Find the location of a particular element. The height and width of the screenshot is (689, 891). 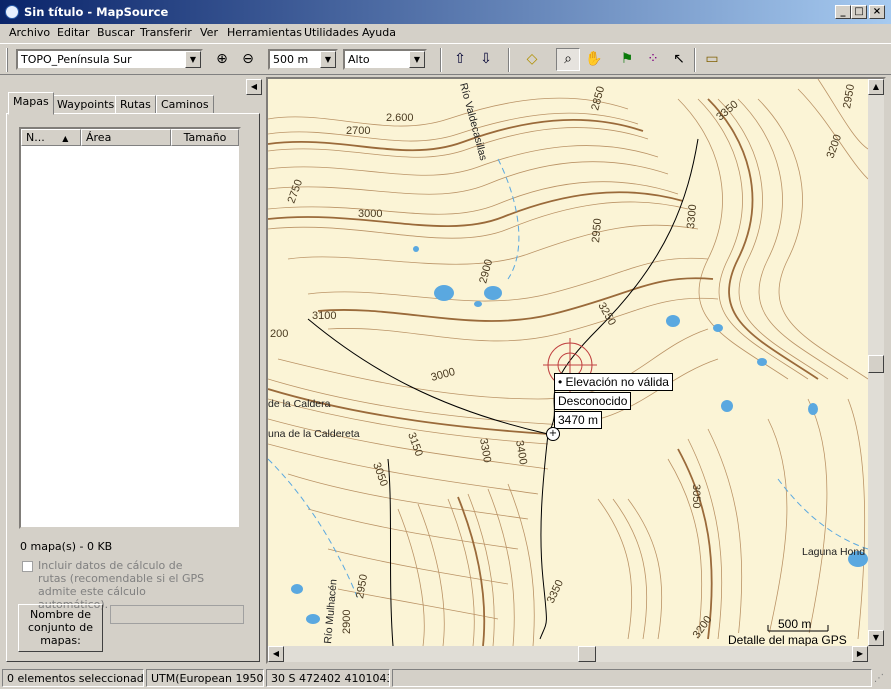

scroll-right-button: ▶ is located at coordinates (860, 654).